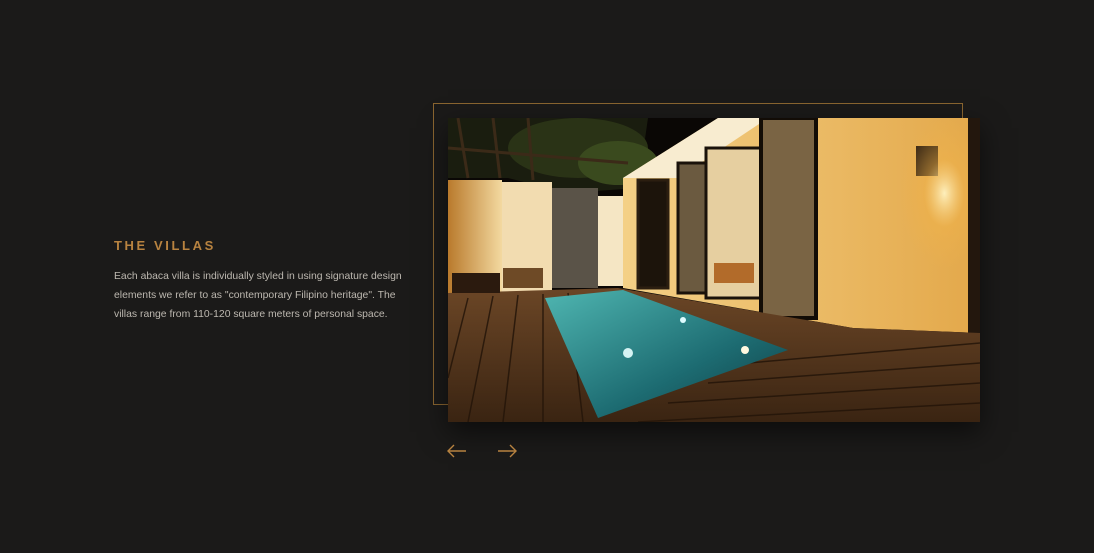  I want to click on carousel-controls, so click(482, 451).